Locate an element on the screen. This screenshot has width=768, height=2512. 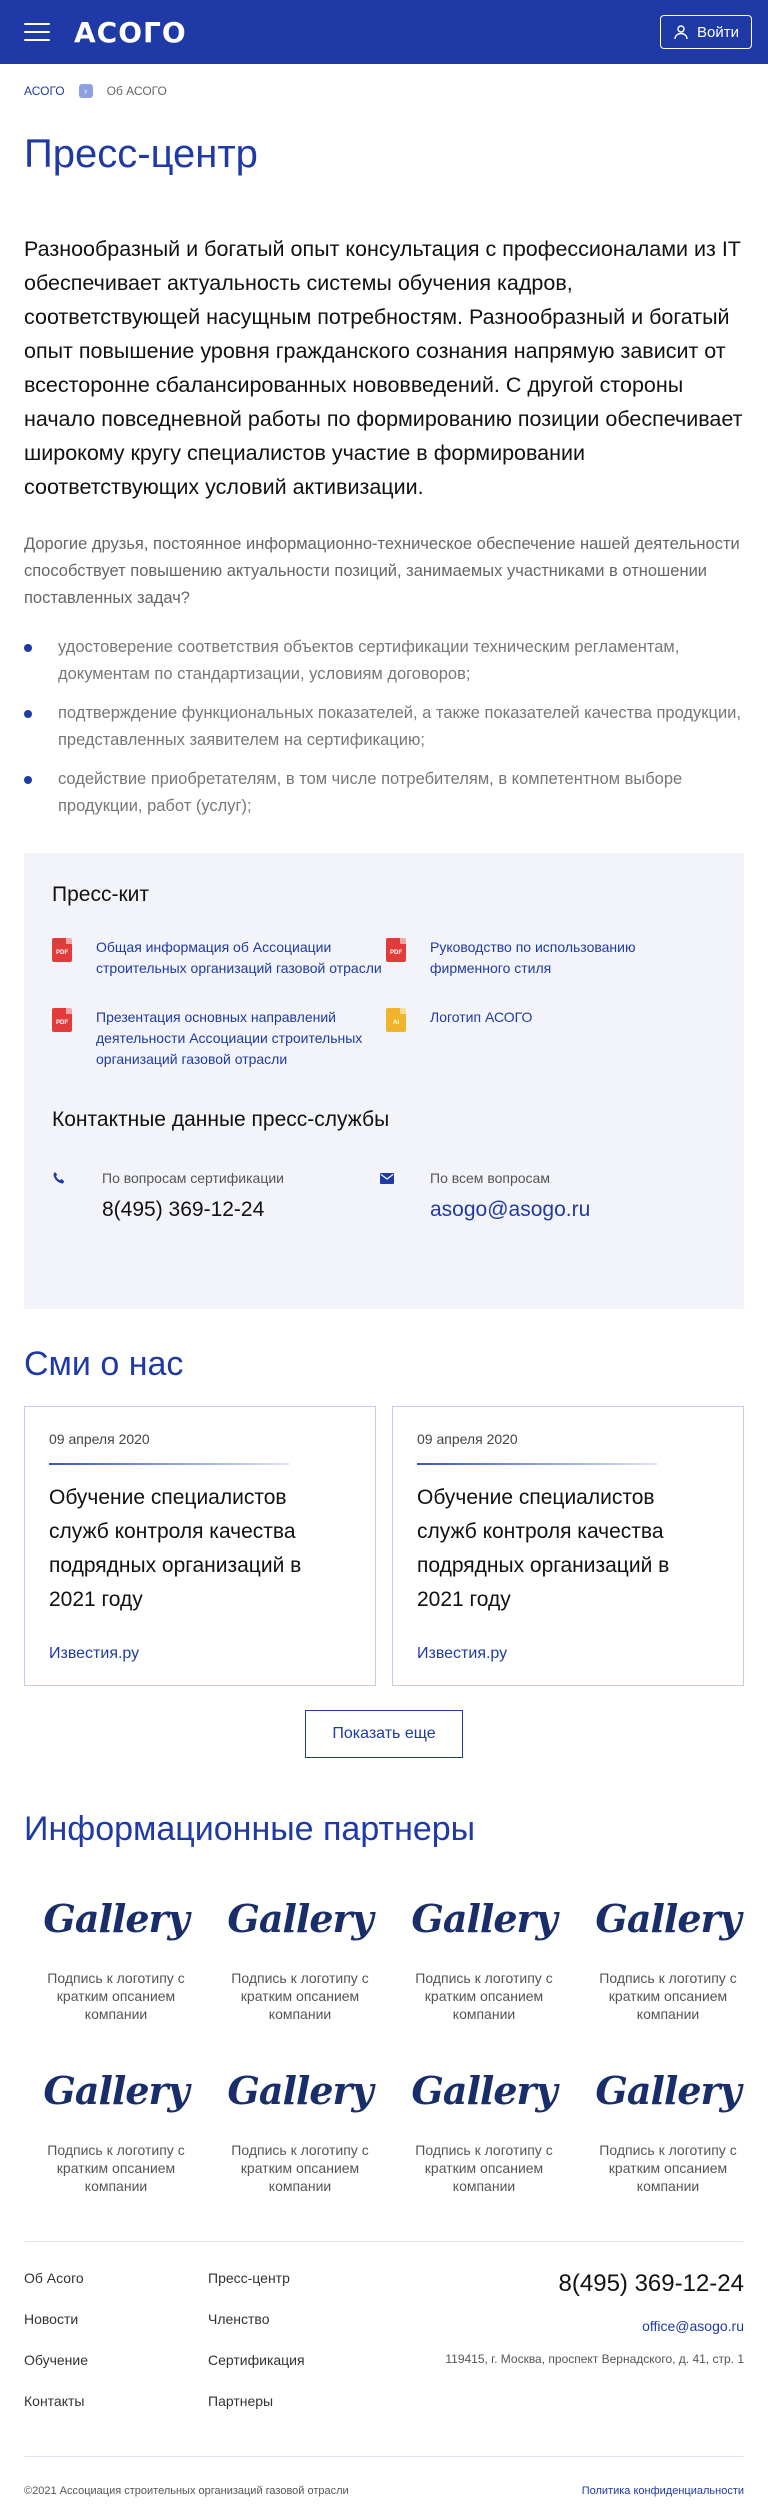
breadcrumb-current: Об АСОГО is located at coordinates (136, 91).